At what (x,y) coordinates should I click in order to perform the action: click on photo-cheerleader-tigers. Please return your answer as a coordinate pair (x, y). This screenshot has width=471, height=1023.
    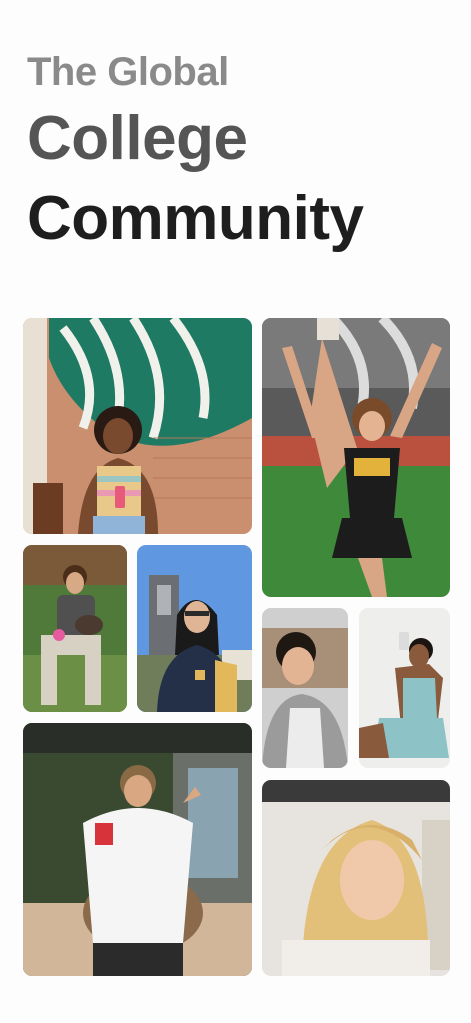
    Looking at the image, I should click on (356, 457).